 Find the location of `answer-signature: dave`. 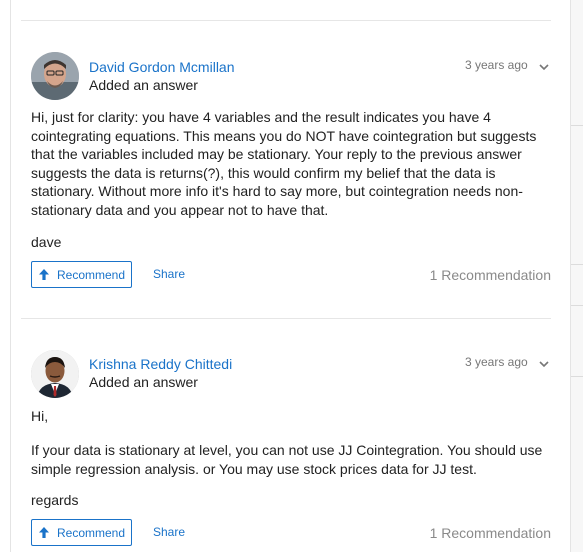

answer-signature: dave is located at coordinates (46, 242).